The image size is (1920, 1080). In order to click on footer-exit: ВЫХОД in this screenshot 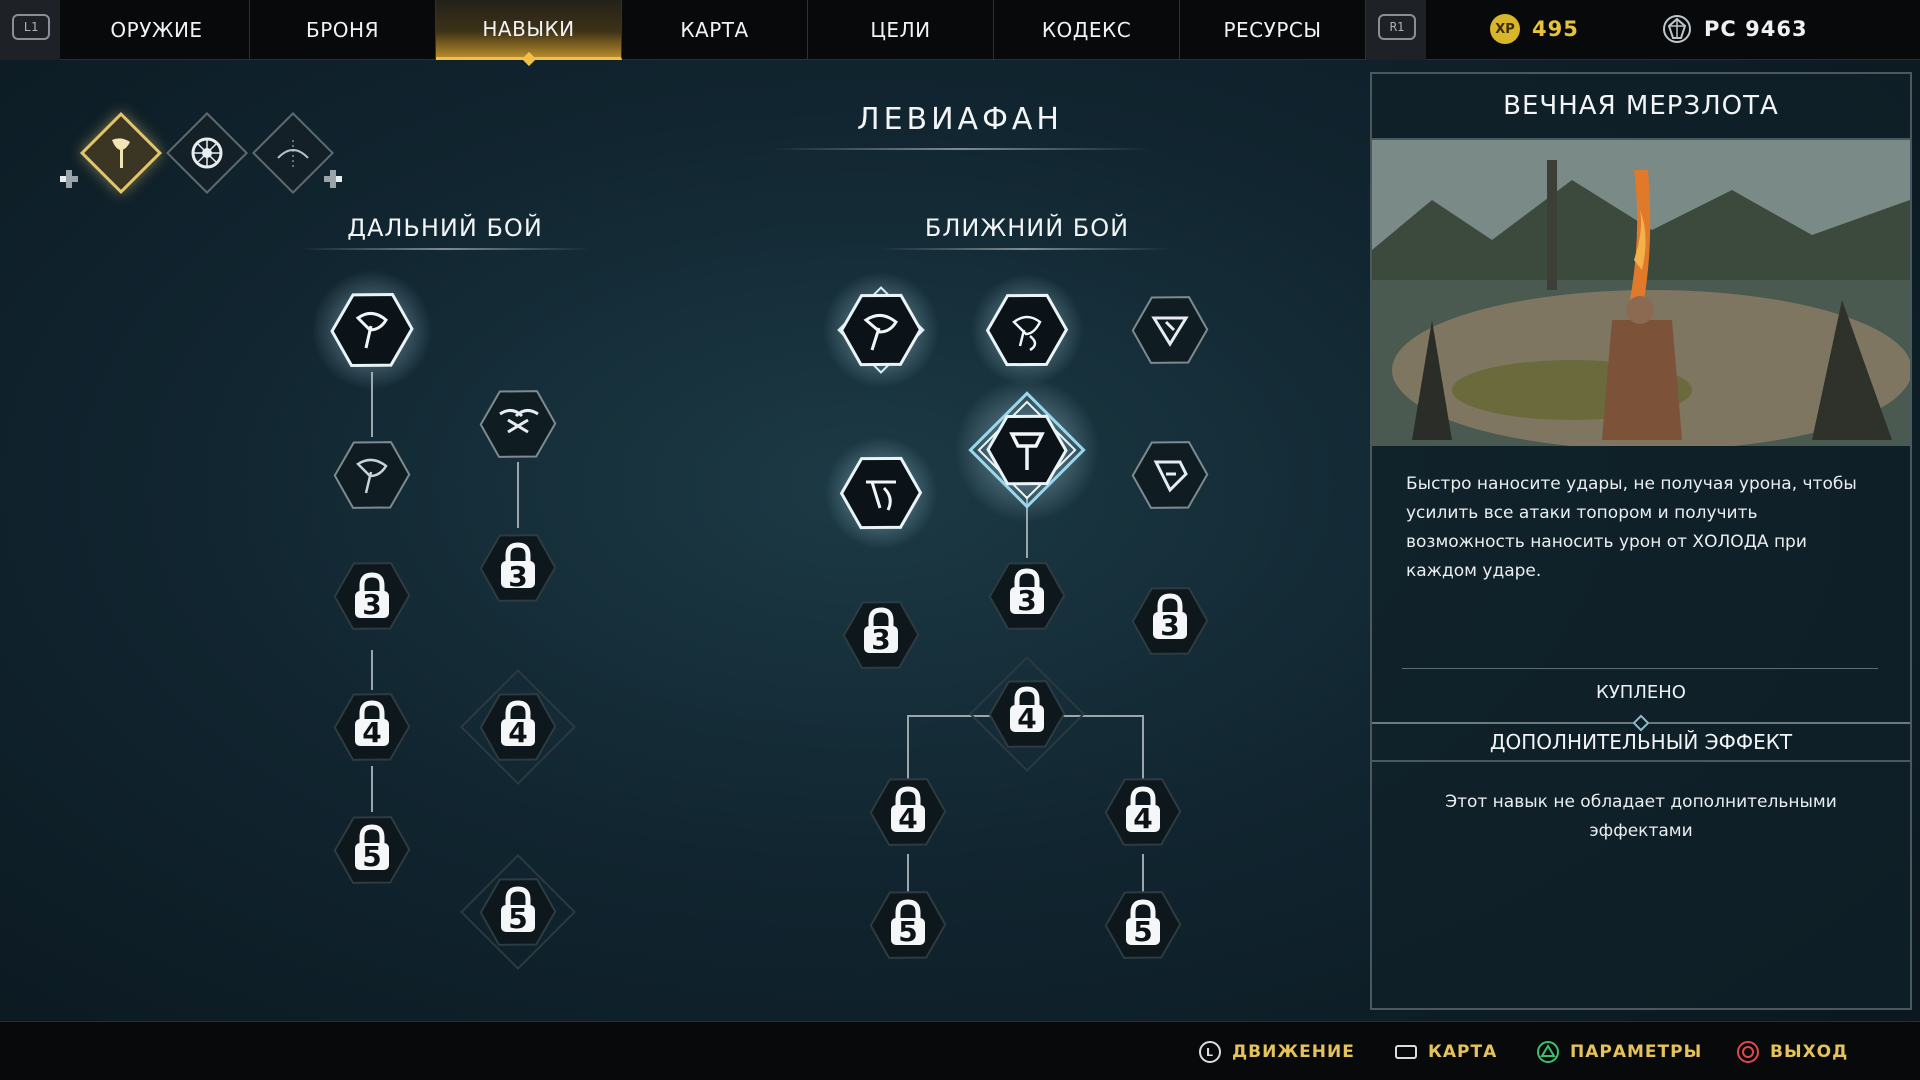, I will do `click(1792, 1052)`.